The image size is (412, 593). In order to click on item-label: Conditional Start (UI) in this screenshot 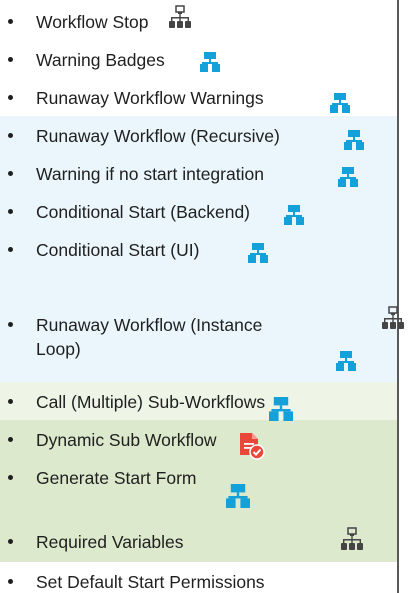, I will do `click(118, 250)`.